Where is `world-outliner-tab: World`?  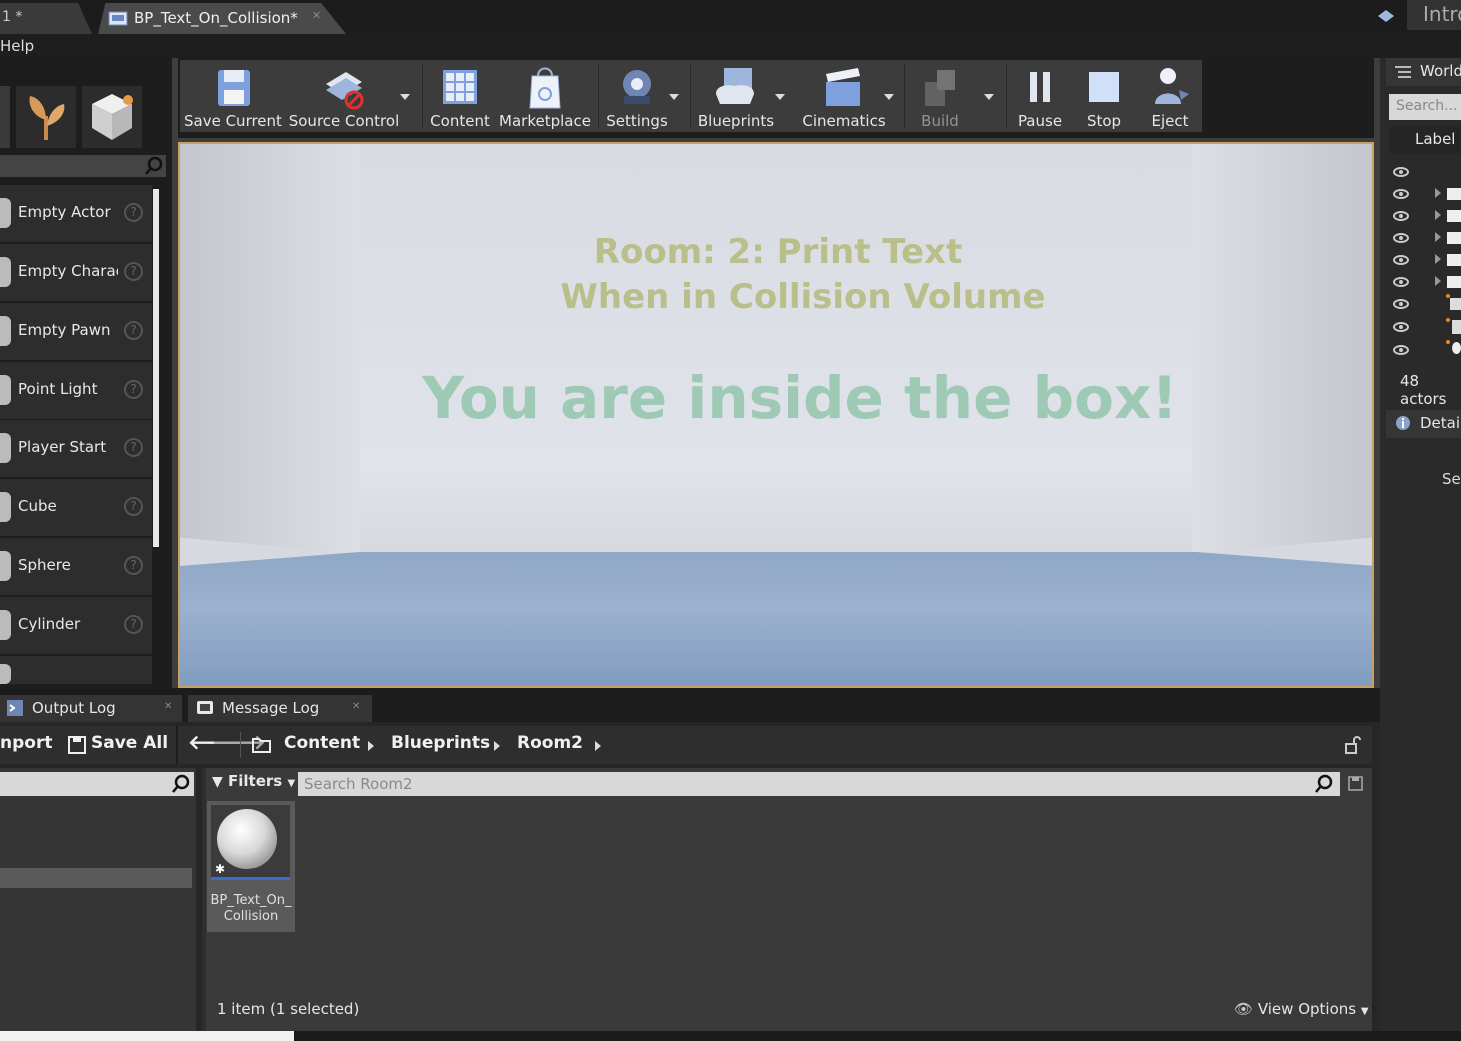
world-outliner-tab: World is located at coordinates (1423, 72).